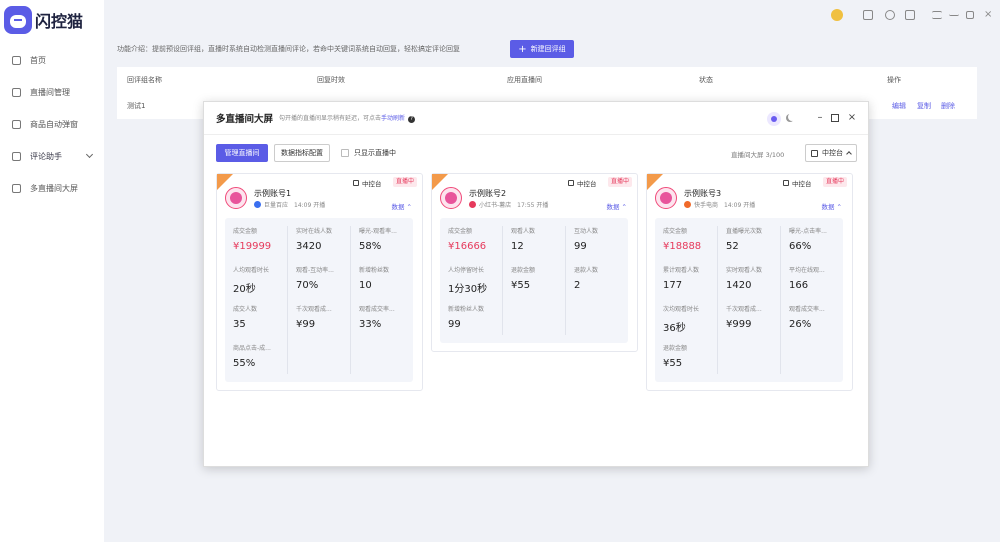  Describe the element at coordinates (52, 156) in the screenshot. I see `sidebar-item-comment-assistant: 评论助手` at that location.